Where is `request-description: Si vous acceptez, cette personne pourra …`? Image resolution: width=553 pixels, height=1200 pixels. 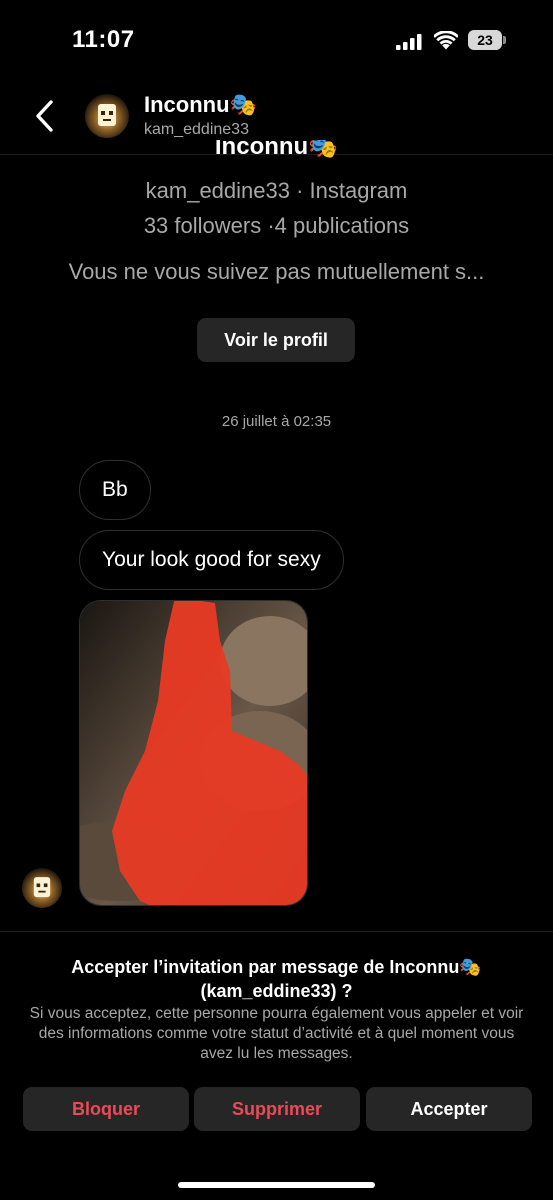 request-description: Si vous acceptez, cette personne pourra … is located at coordinates (276, 1033).